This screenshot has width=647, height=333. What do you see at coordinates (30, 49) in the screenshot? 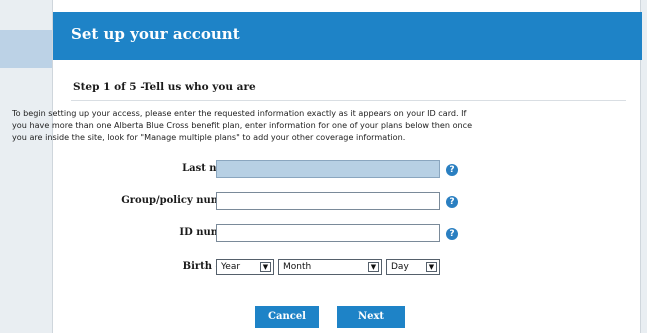
I see `left-tab-accent` at bounding box center [30, 49].